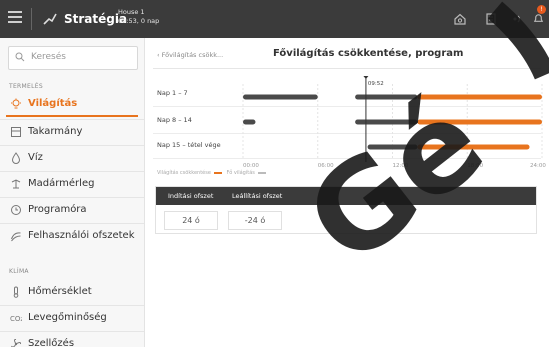 The width and height of the screenshot is (549, 347). Describe the element at coordinates (326, 166) in the screenshot. I see `x-tick-label: 06:00` at that location.